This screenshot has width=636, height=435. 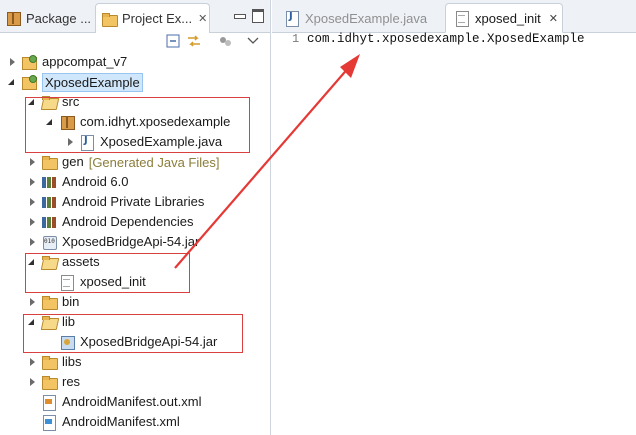 I want to click on tree-item-private-libraries: Android Private Libraries, so click(x=116, y=202).